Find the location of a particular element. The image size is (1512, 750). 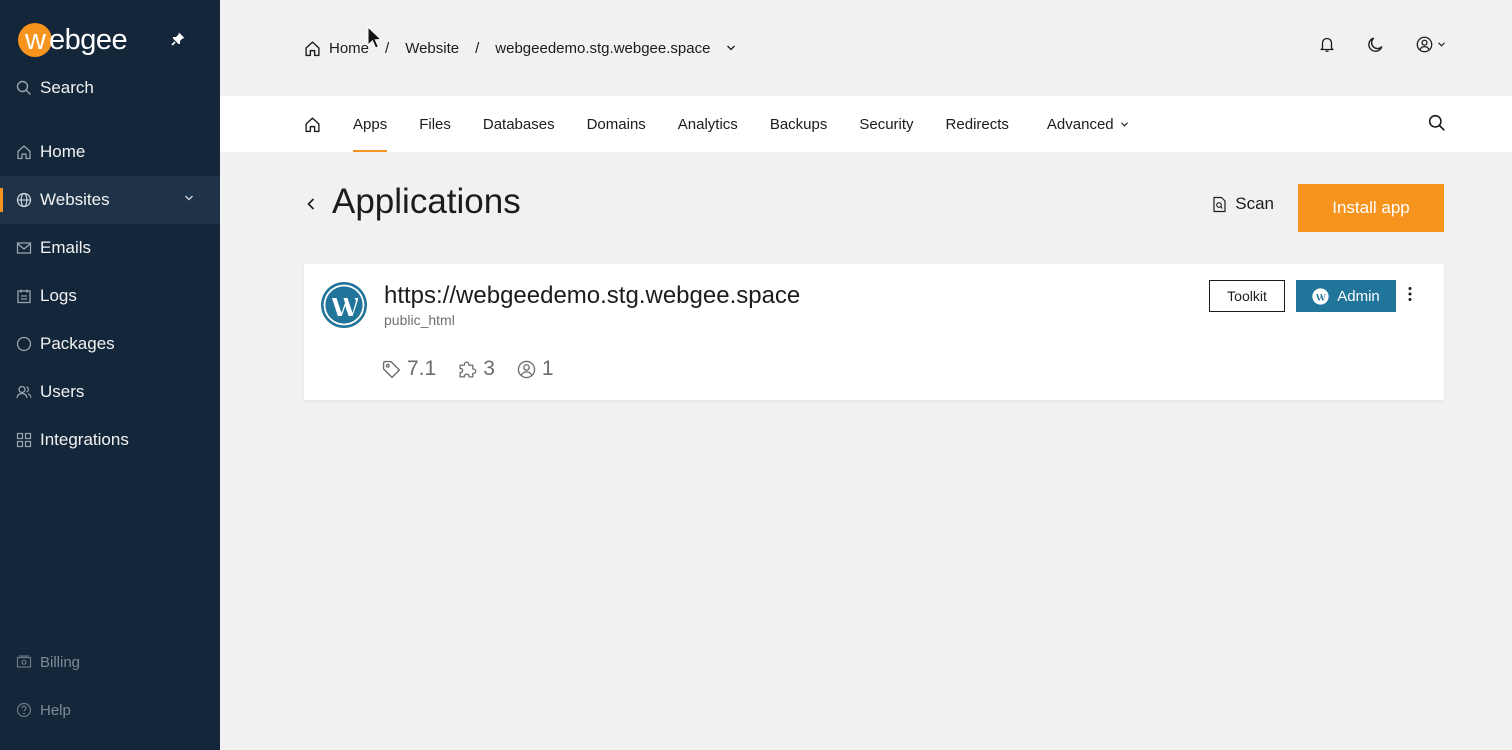

tab-label: Analytics is located at coordinates (707, 124).